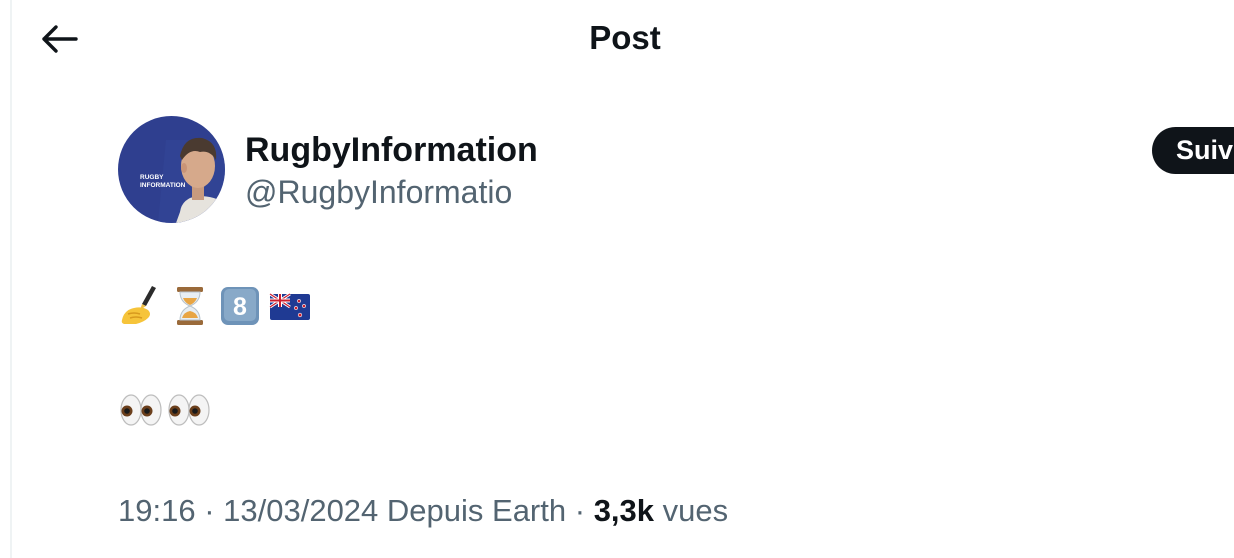  What do you see at coordinates (157, 510) in the screenshot?
I see `post-time: 19:16` at bounding box center [157, 510].